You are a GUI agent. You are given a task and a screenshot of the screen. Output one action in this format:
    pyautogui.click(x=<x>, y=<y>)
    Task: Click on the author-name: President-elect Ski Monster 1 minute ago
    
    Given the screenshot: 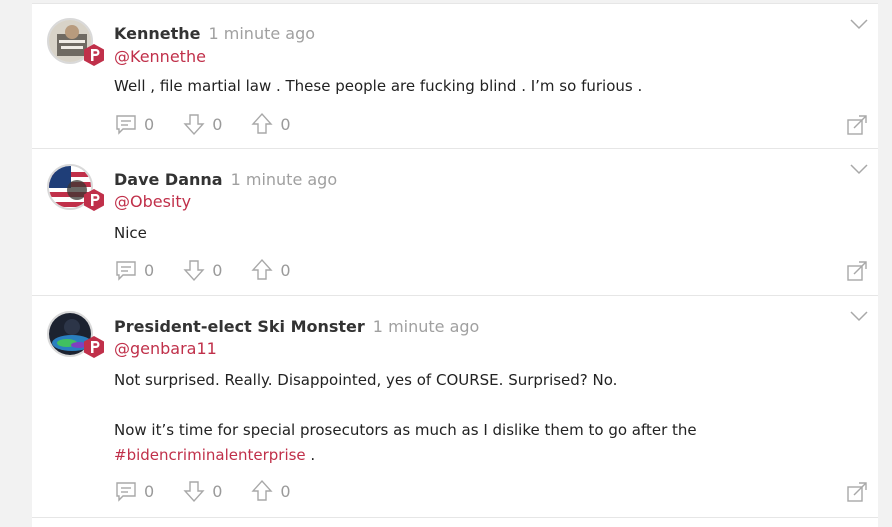 What is the action you would take?
    pyautogui.click(x=296, y=326)
    